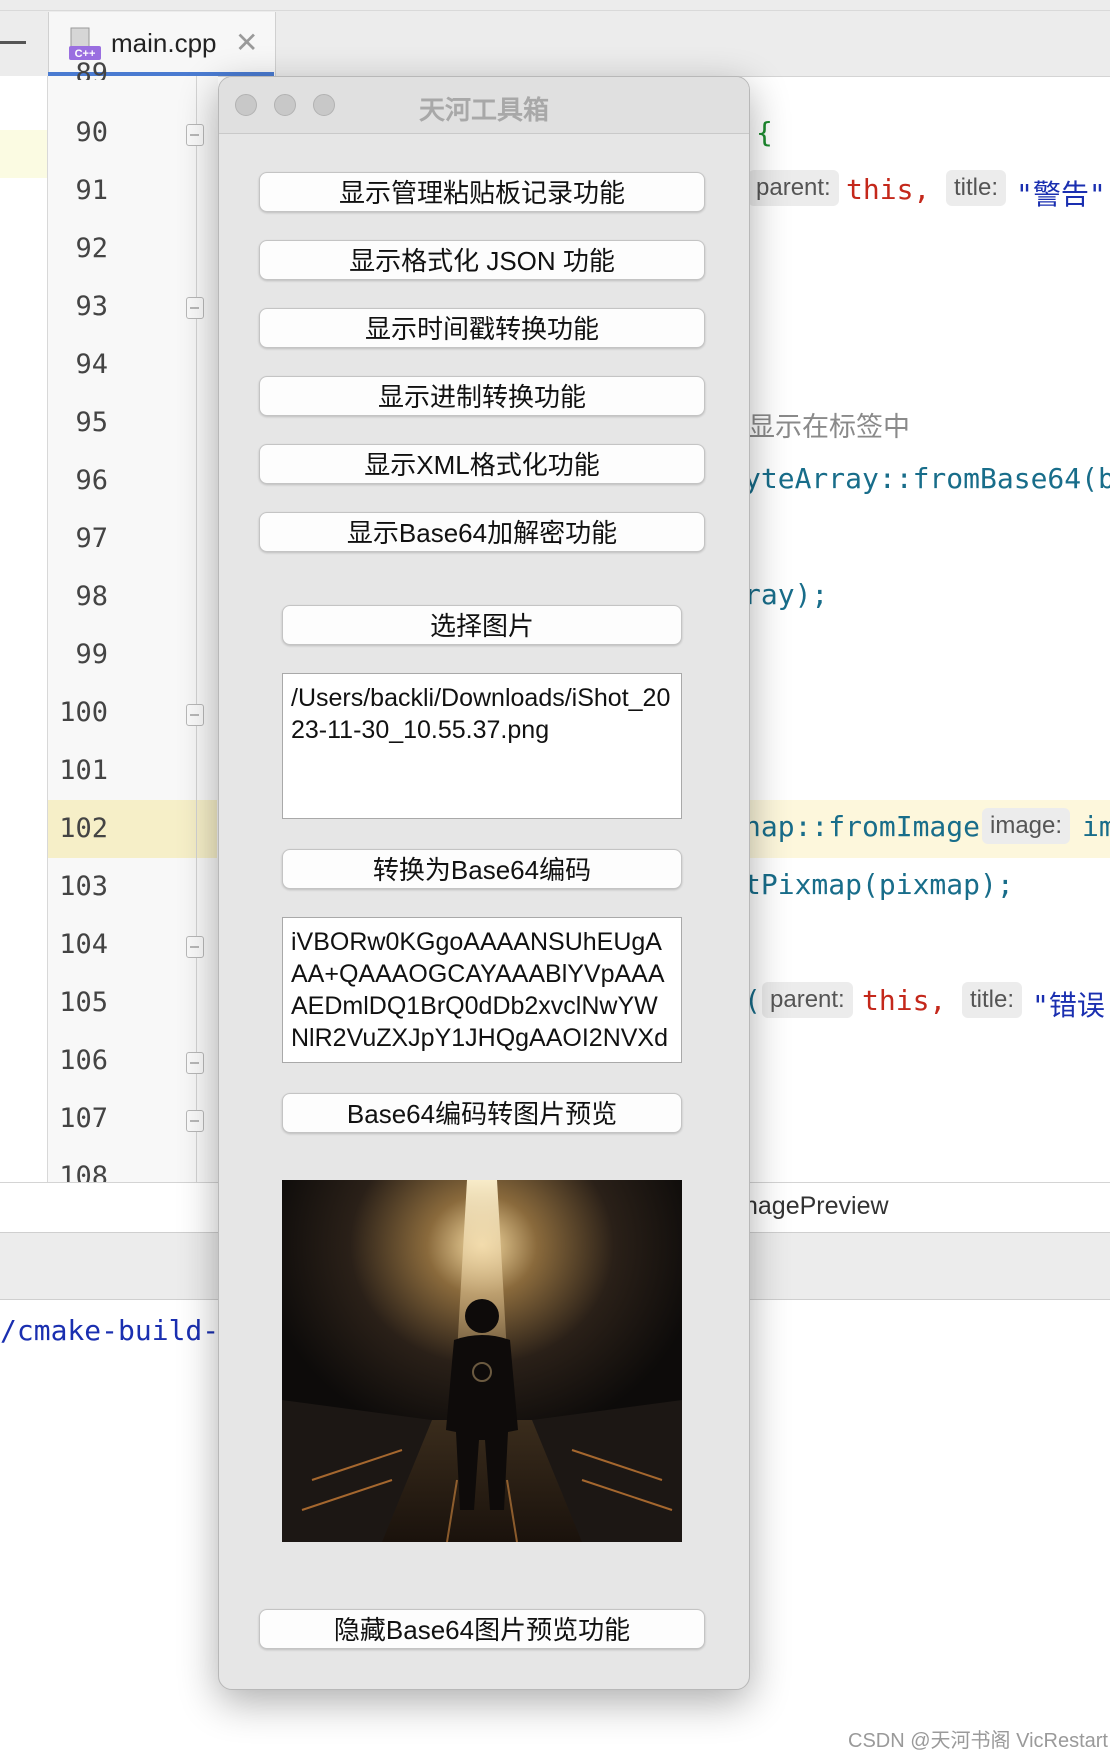 This screenshot has height=1760, width=1110. Describe the element at coordinates (870, 826) in the screenshot. I see `code-line-102: nap::fromImage(` at that location.